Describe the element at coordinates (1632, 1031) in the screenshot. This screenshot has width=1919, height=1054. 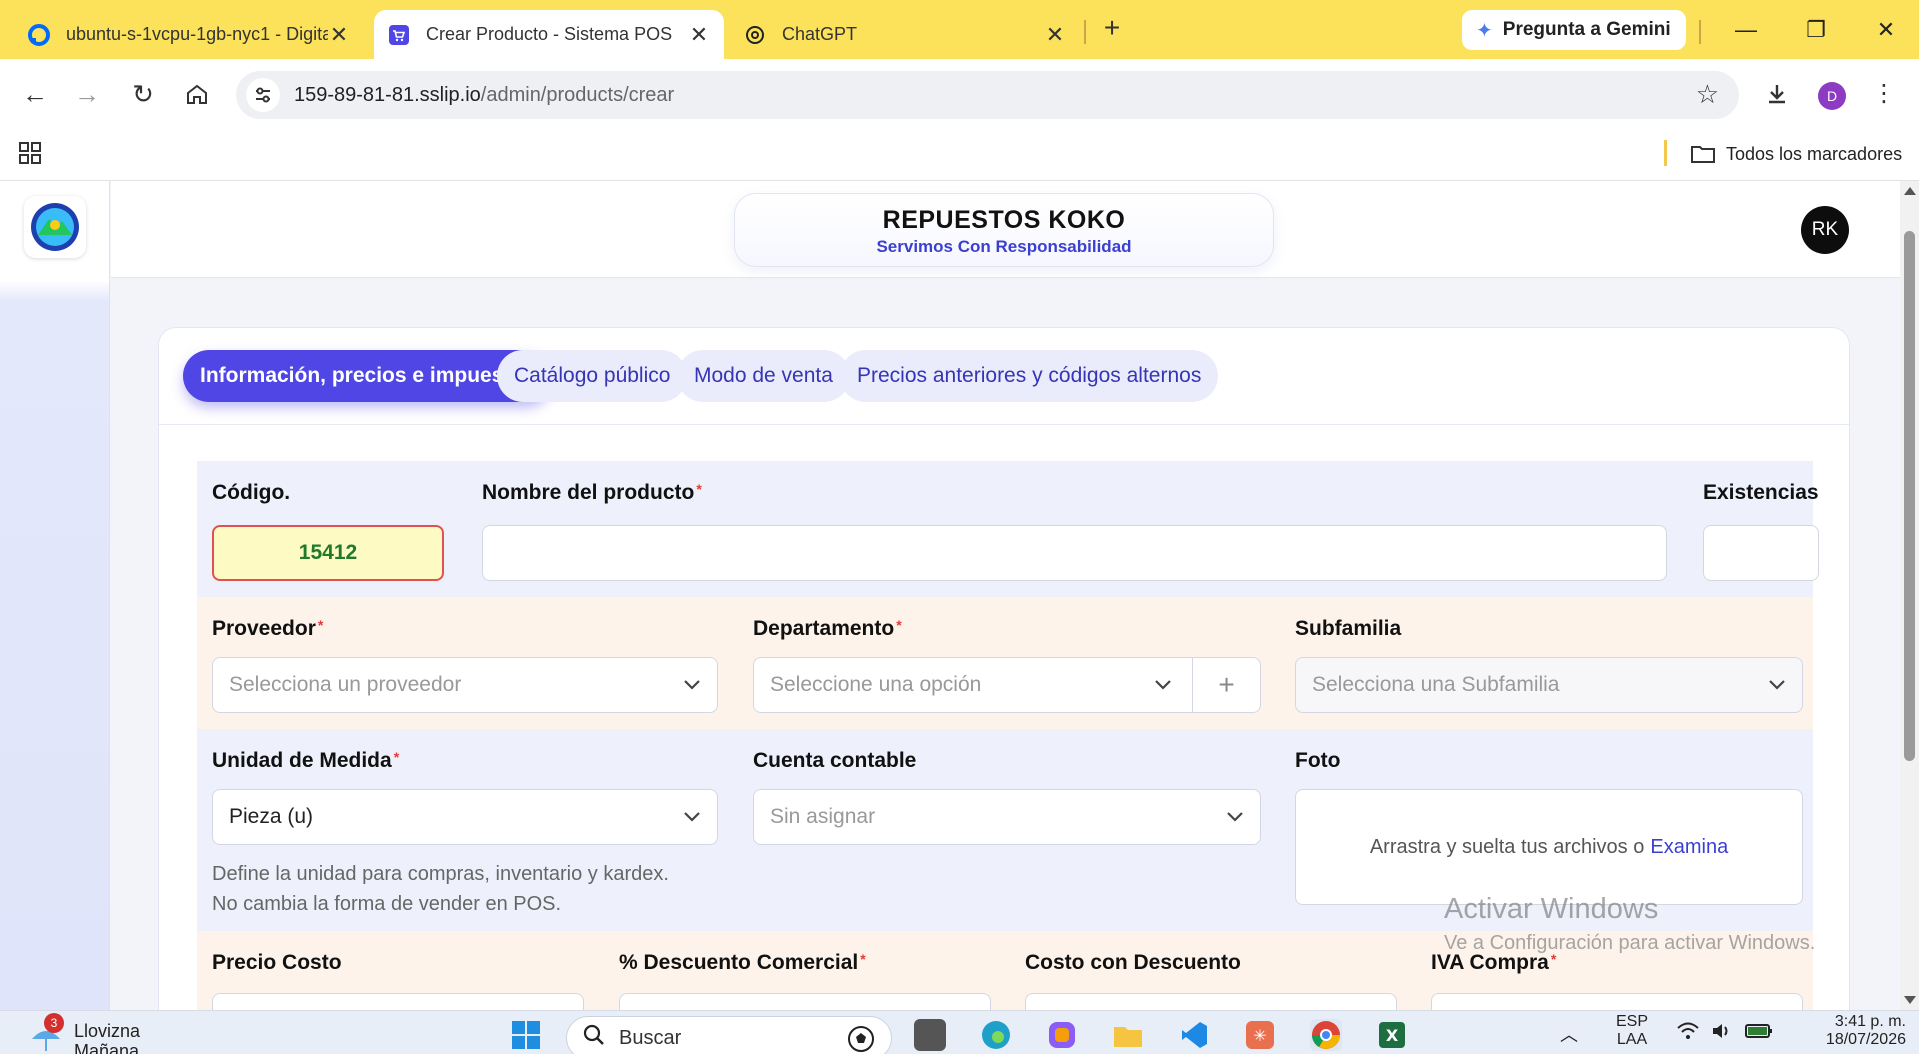
I see `language-indicator: ESP LAA` at that location.